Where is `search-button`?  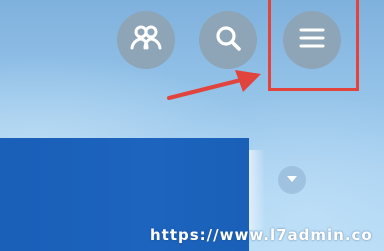 search-button is located at coordinates (228, 40).